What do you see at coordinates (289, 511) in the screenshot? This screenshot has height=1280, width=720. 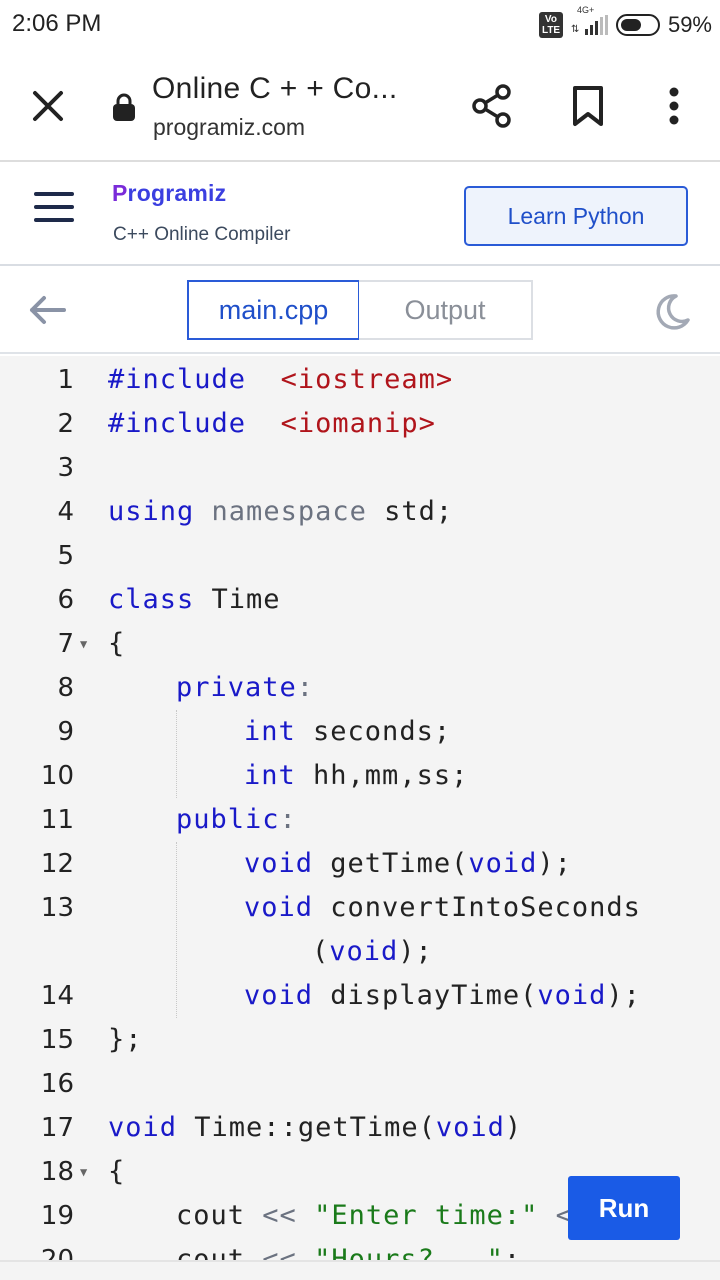 I see `code-token: namespace` at bounding box center [289, 511].